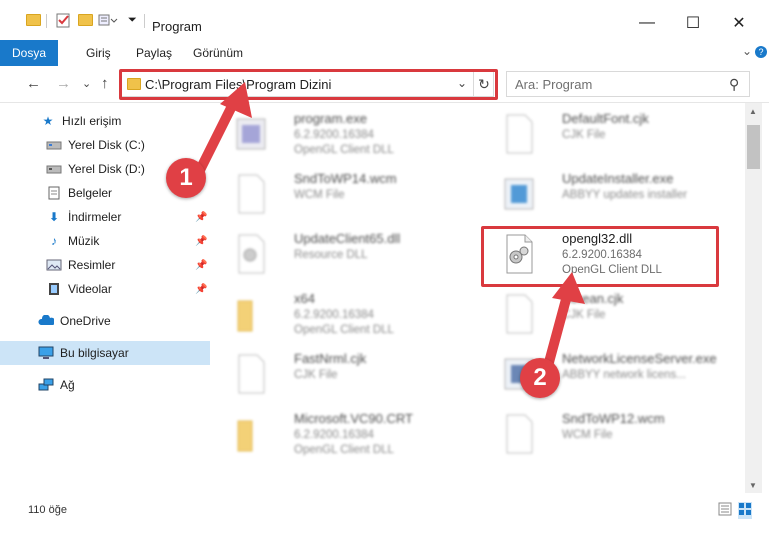 This screenshot has height=533, width=769. What do you see at coordinates (217, 135) in the screenshot?
I see `arrow-one-shaft` at bounding box center [217, 135].